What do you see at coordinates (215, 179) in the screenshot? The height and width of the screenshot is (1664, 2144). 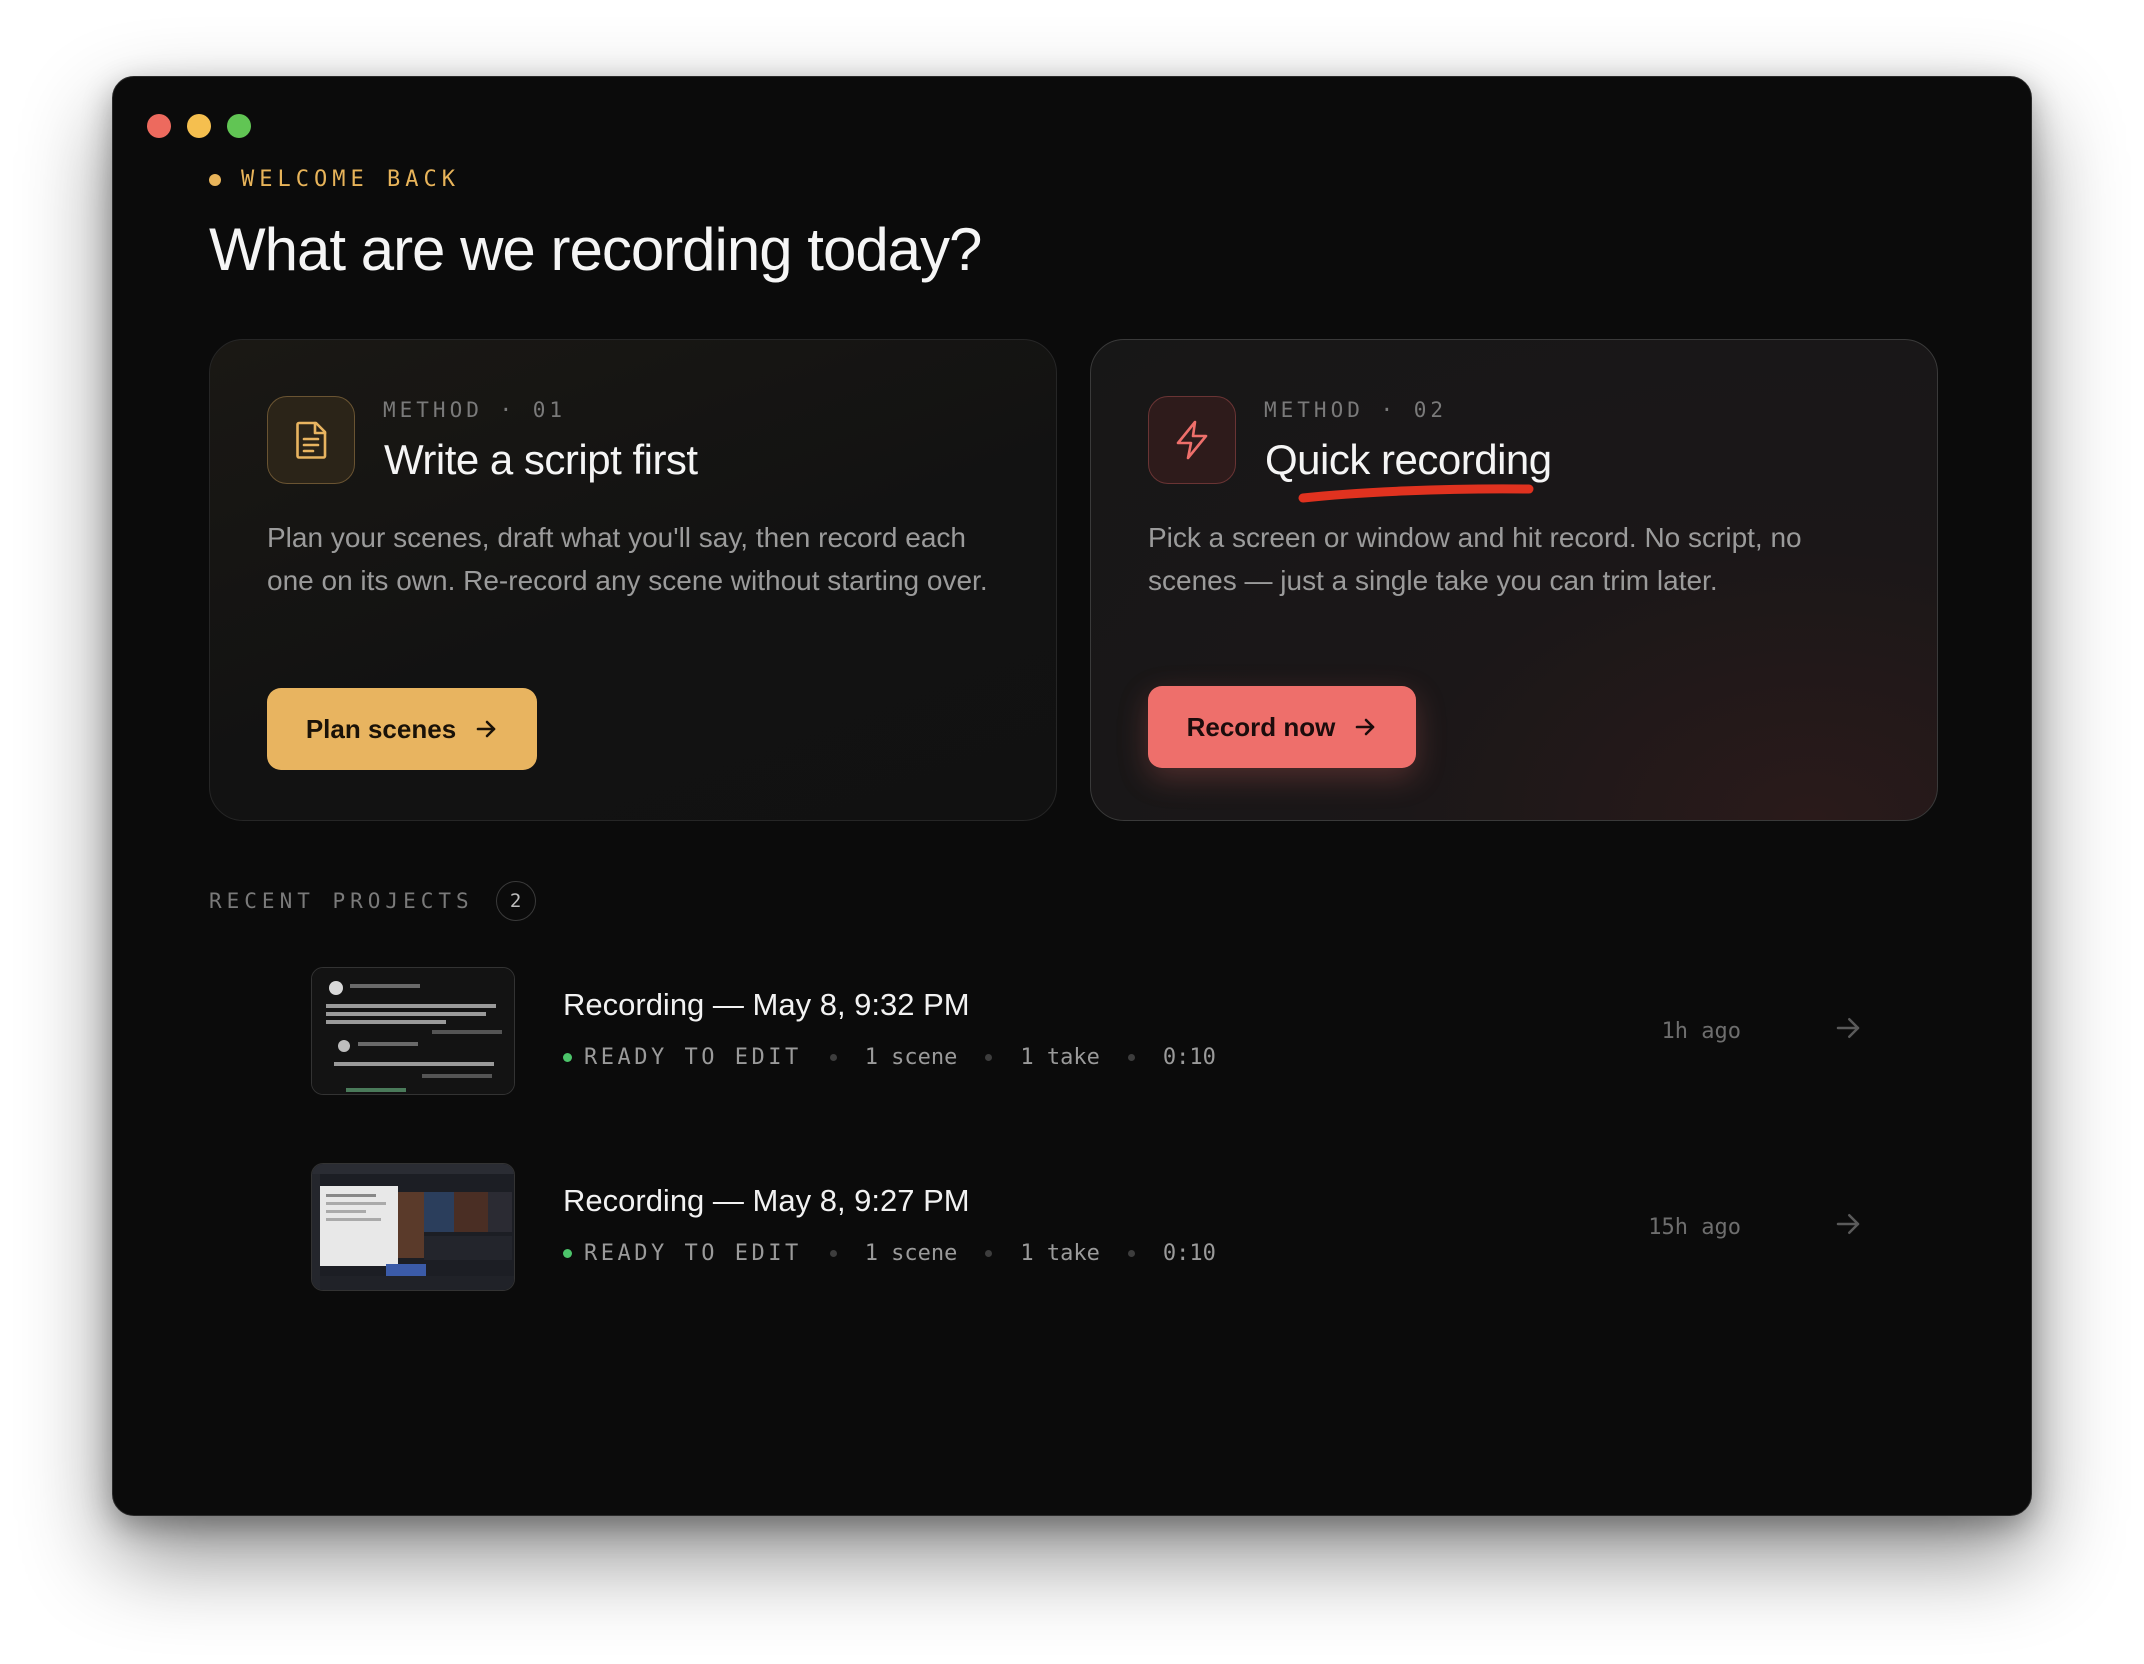 I see `eyebrow-dot` at bounding box center [215, 179].